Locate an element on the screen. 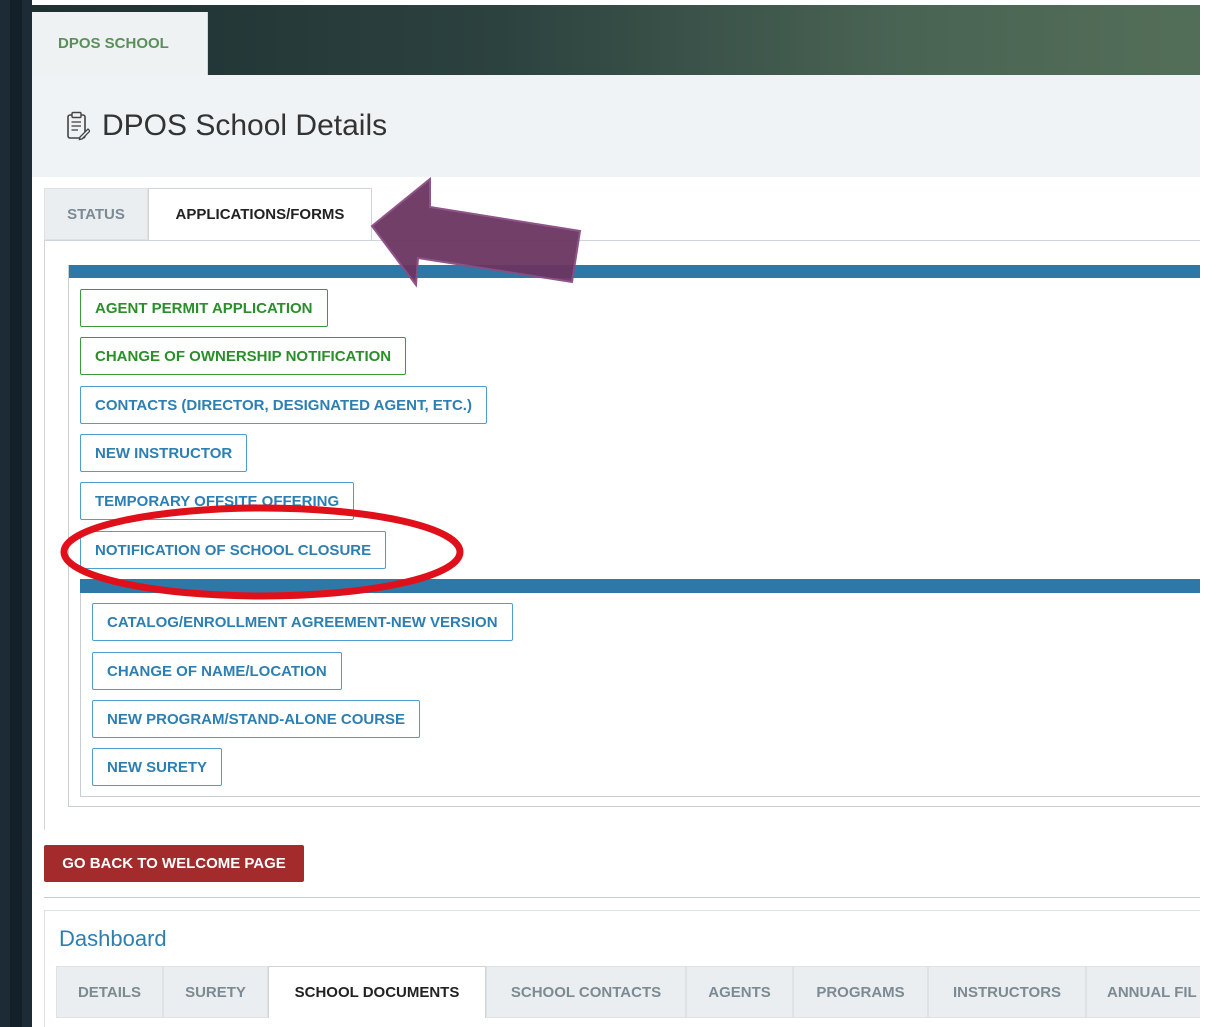  top-tabs: STATUS APPLICATIONS/FORMS is located at coordinates (208, 214).